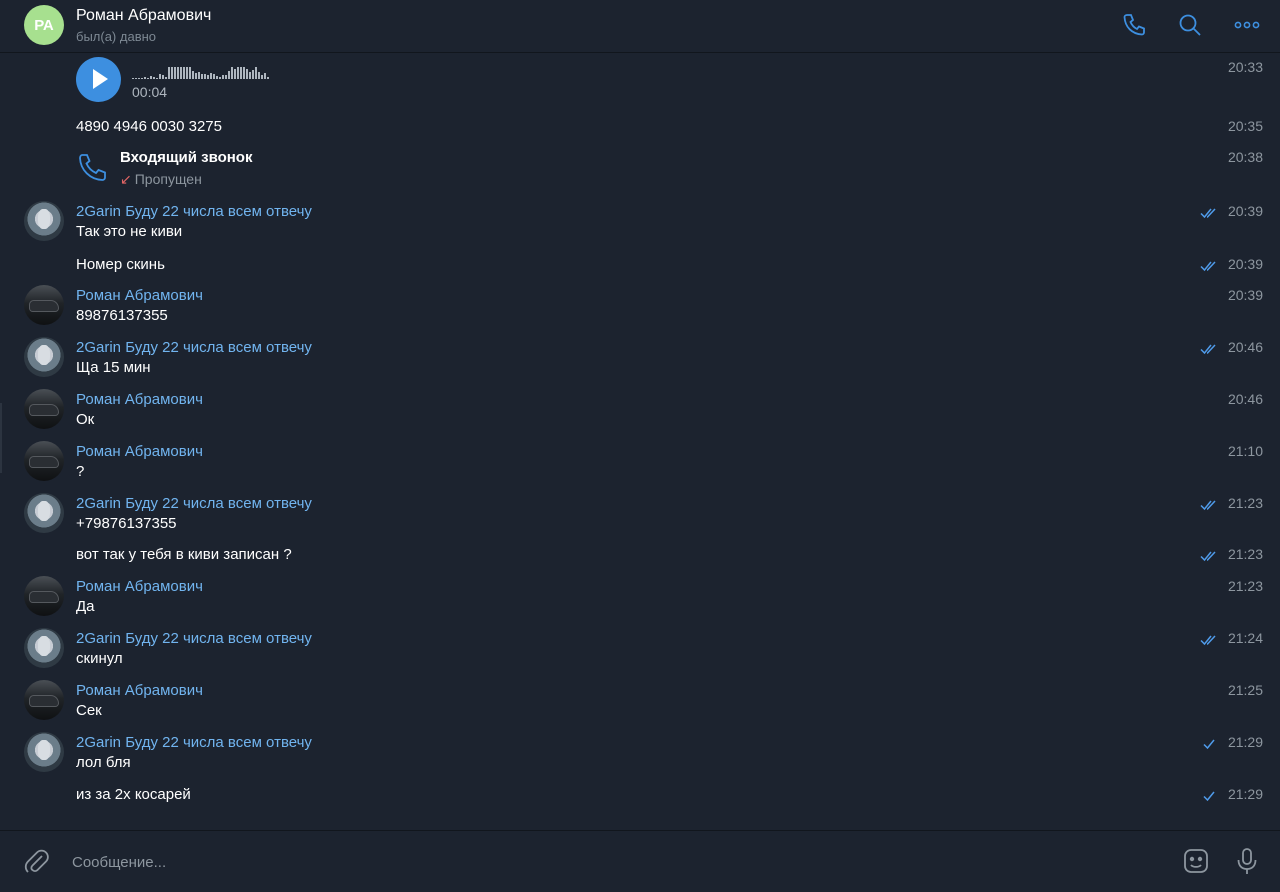  What do you see at coordinates (640, 806) in the screenshot?
I see `message-row: из за 2х косарей 21:29` at bounding box center [640, 806].